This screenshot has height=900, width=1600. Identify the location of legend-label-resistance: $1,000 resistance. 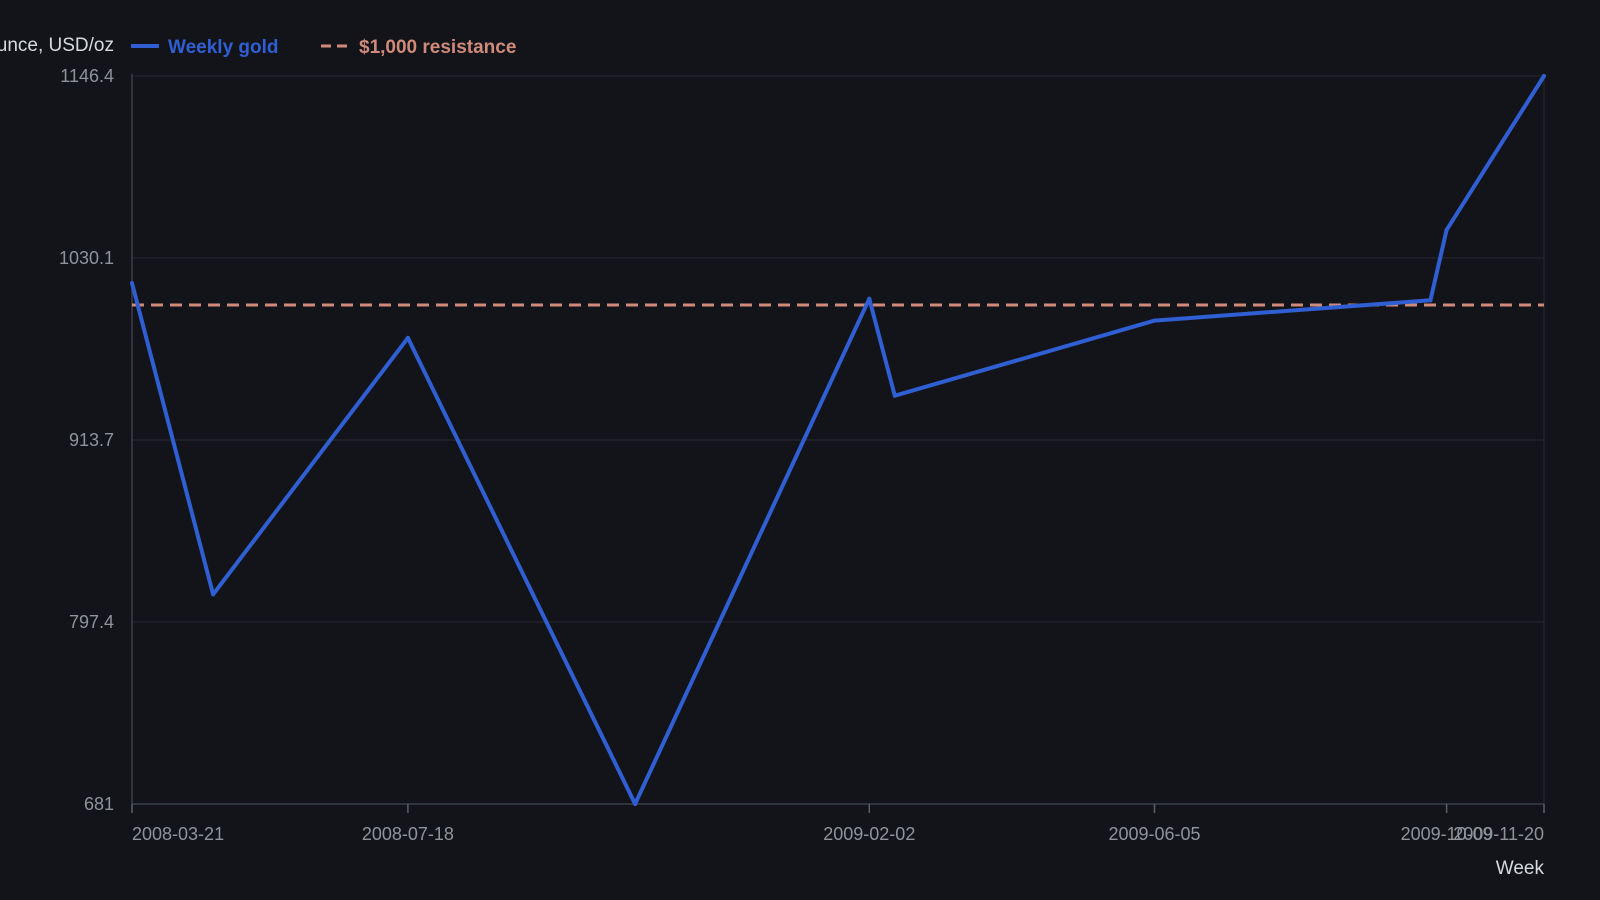
(437, 47).